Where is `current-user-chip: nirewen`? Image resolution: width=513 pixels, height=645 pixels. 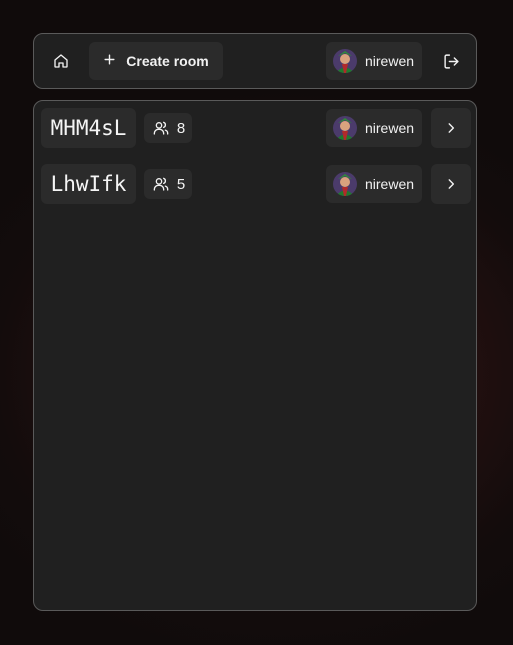
current-user-chip: nirewen is located at coordinates (374, 61).